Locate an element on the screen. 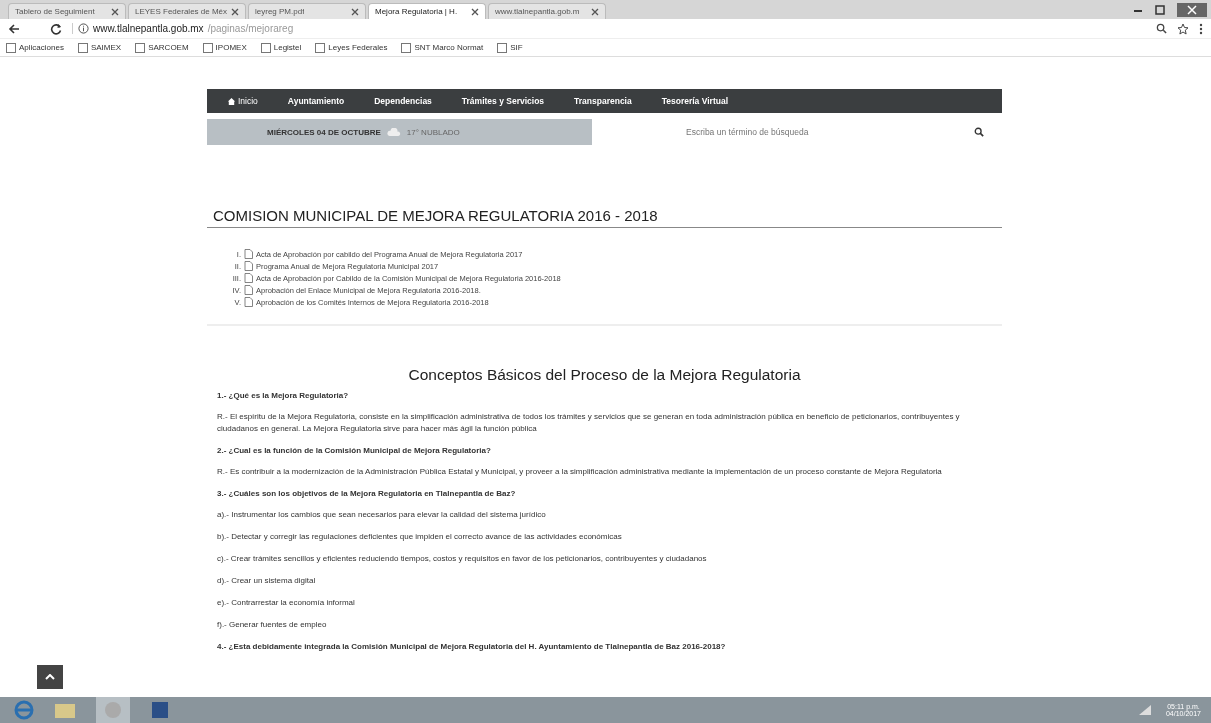  nav-link: Dependencias is located at coordinates (403, 101).